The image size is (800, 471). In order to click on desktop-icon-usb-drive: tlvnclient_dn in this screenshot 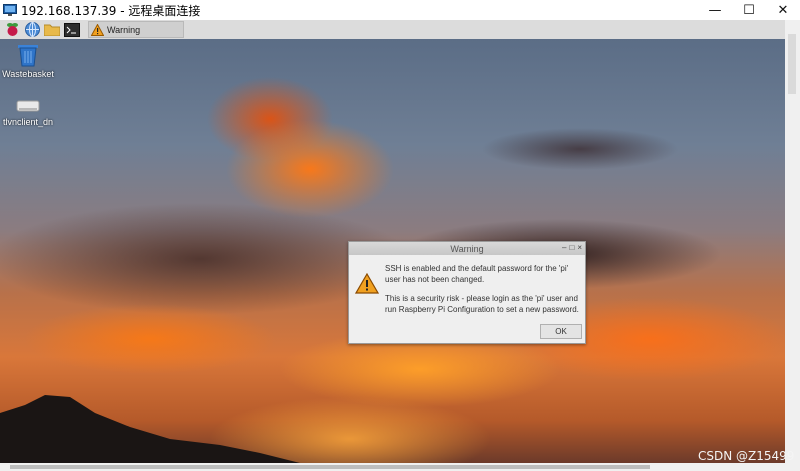, I will do `click(29, 112)`.